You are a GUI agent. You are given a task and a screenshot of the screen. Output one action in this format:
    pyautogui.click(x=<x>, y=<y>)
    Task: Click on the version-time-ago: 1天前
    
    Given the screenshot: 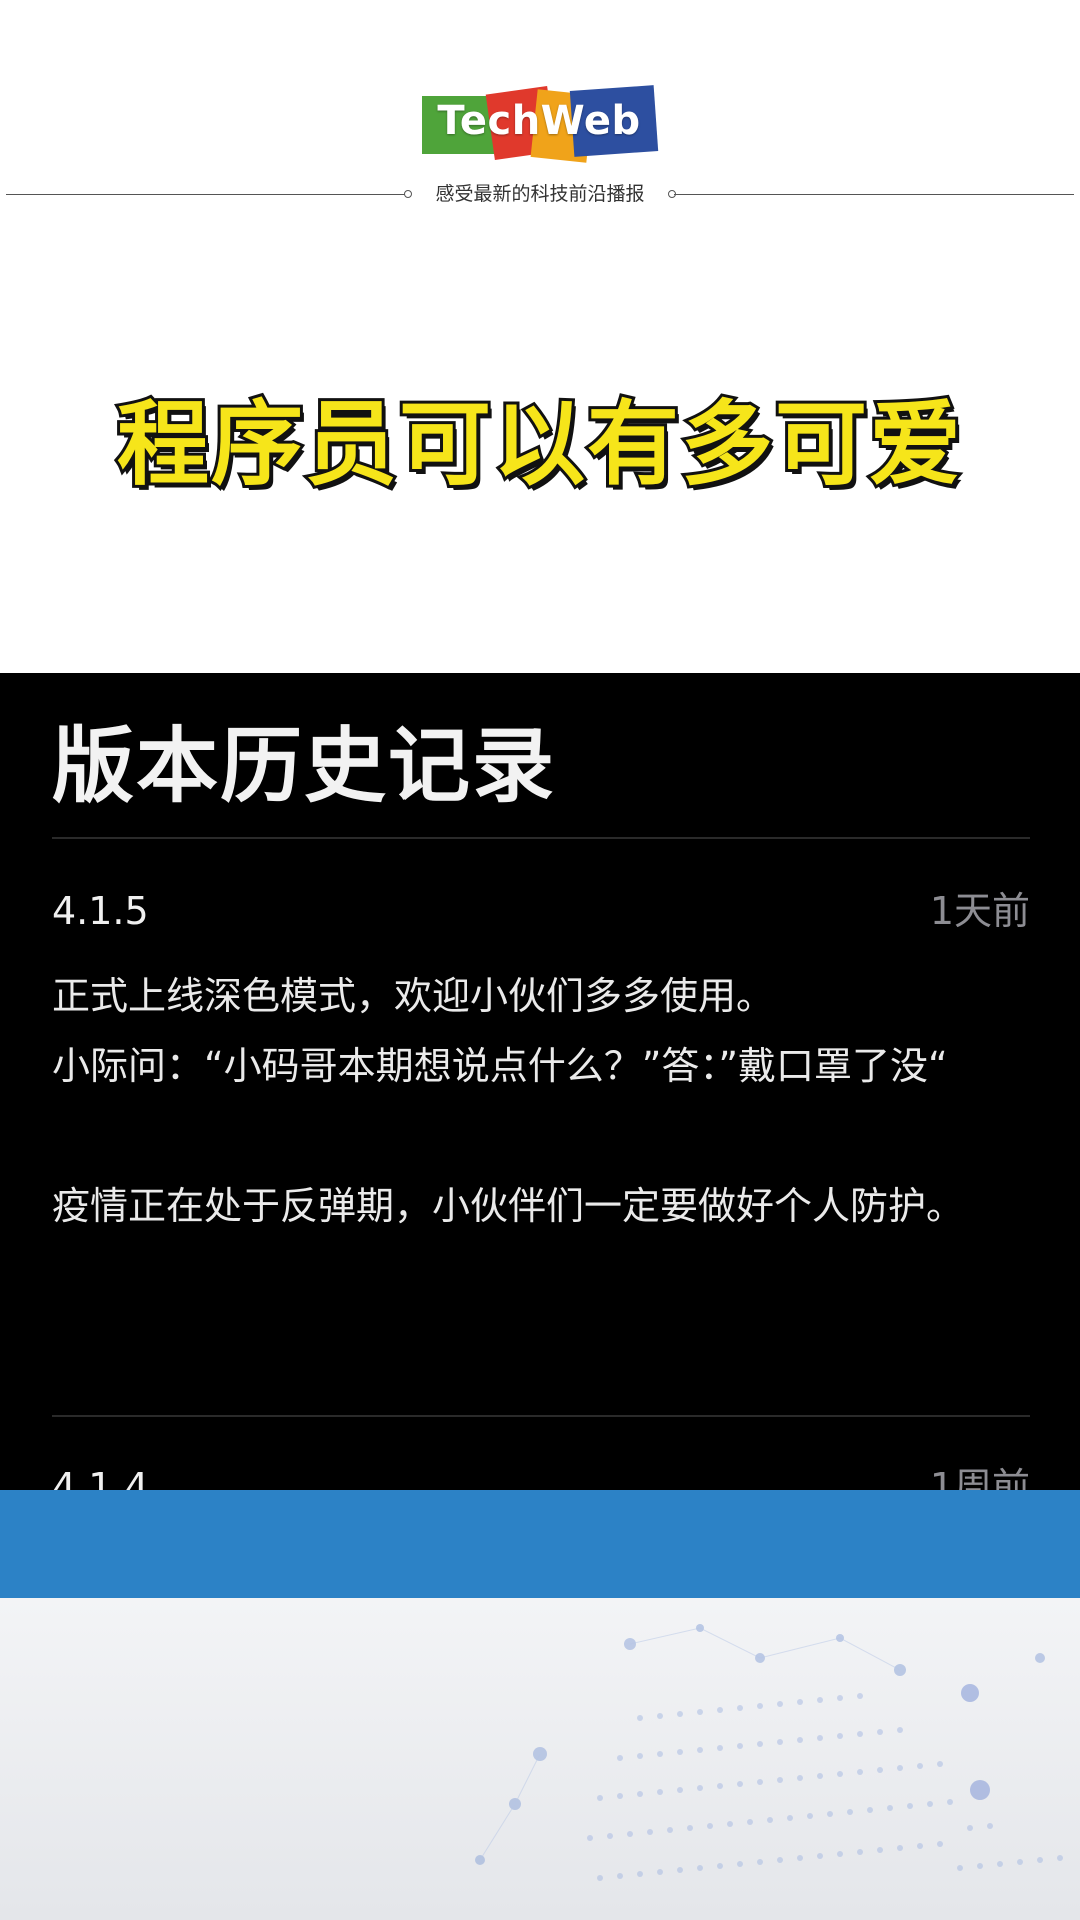 What is the action you would take?
    pyautogui.click(x=979, y=911)
    